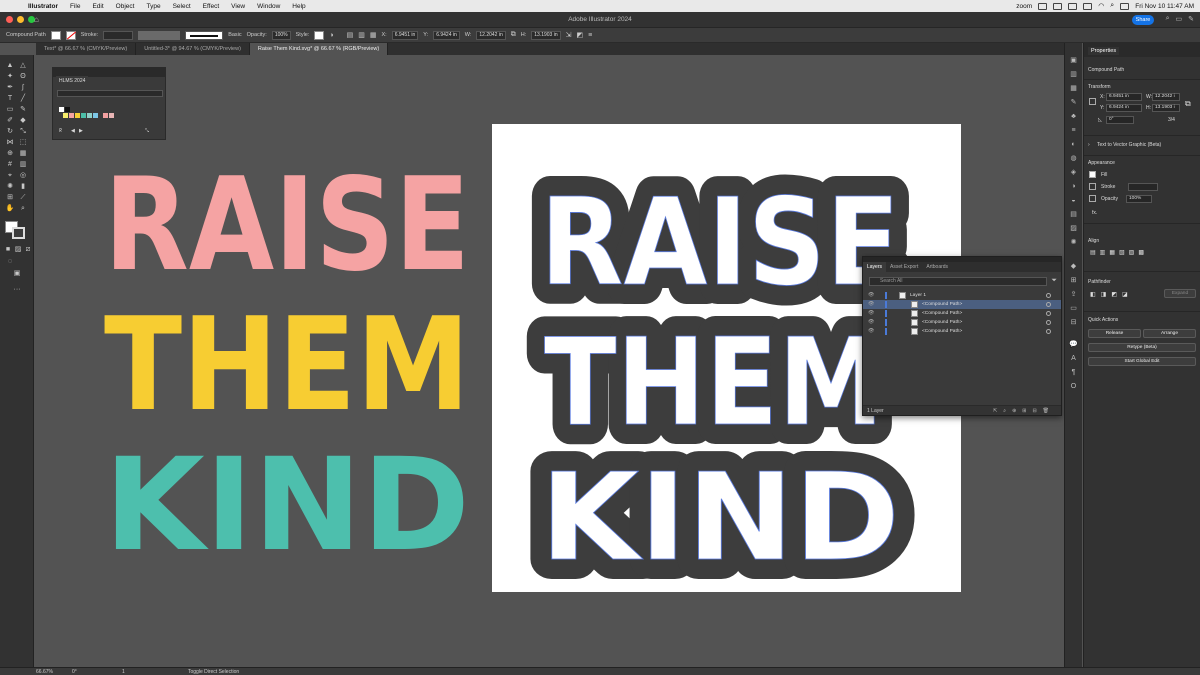  What do you see at coordinates (491, 35) in the screenshot?
I see `width-field: 12.2042 in` at bounding box center [491, 35].